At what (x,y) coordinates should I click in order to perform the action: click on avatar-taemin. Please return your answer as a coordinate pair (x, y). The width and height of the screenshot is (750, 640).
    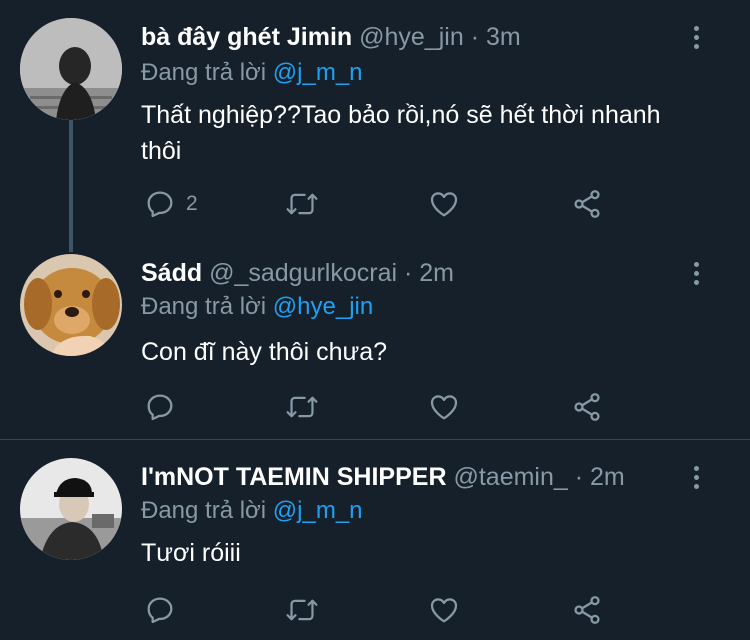
    Looking at the image, I should click on (71, 509).